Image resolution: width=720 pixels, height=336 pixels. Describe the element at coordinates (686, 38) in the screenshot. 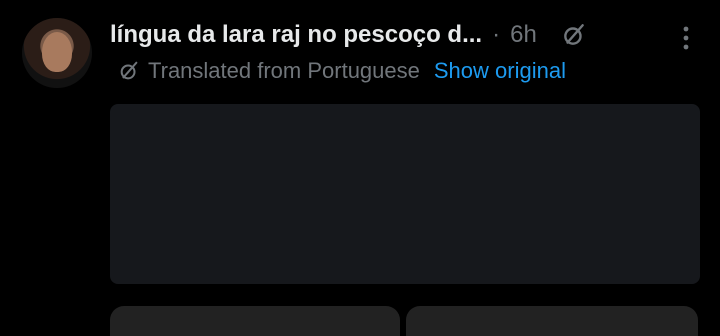

I see `more-icon` at that location.